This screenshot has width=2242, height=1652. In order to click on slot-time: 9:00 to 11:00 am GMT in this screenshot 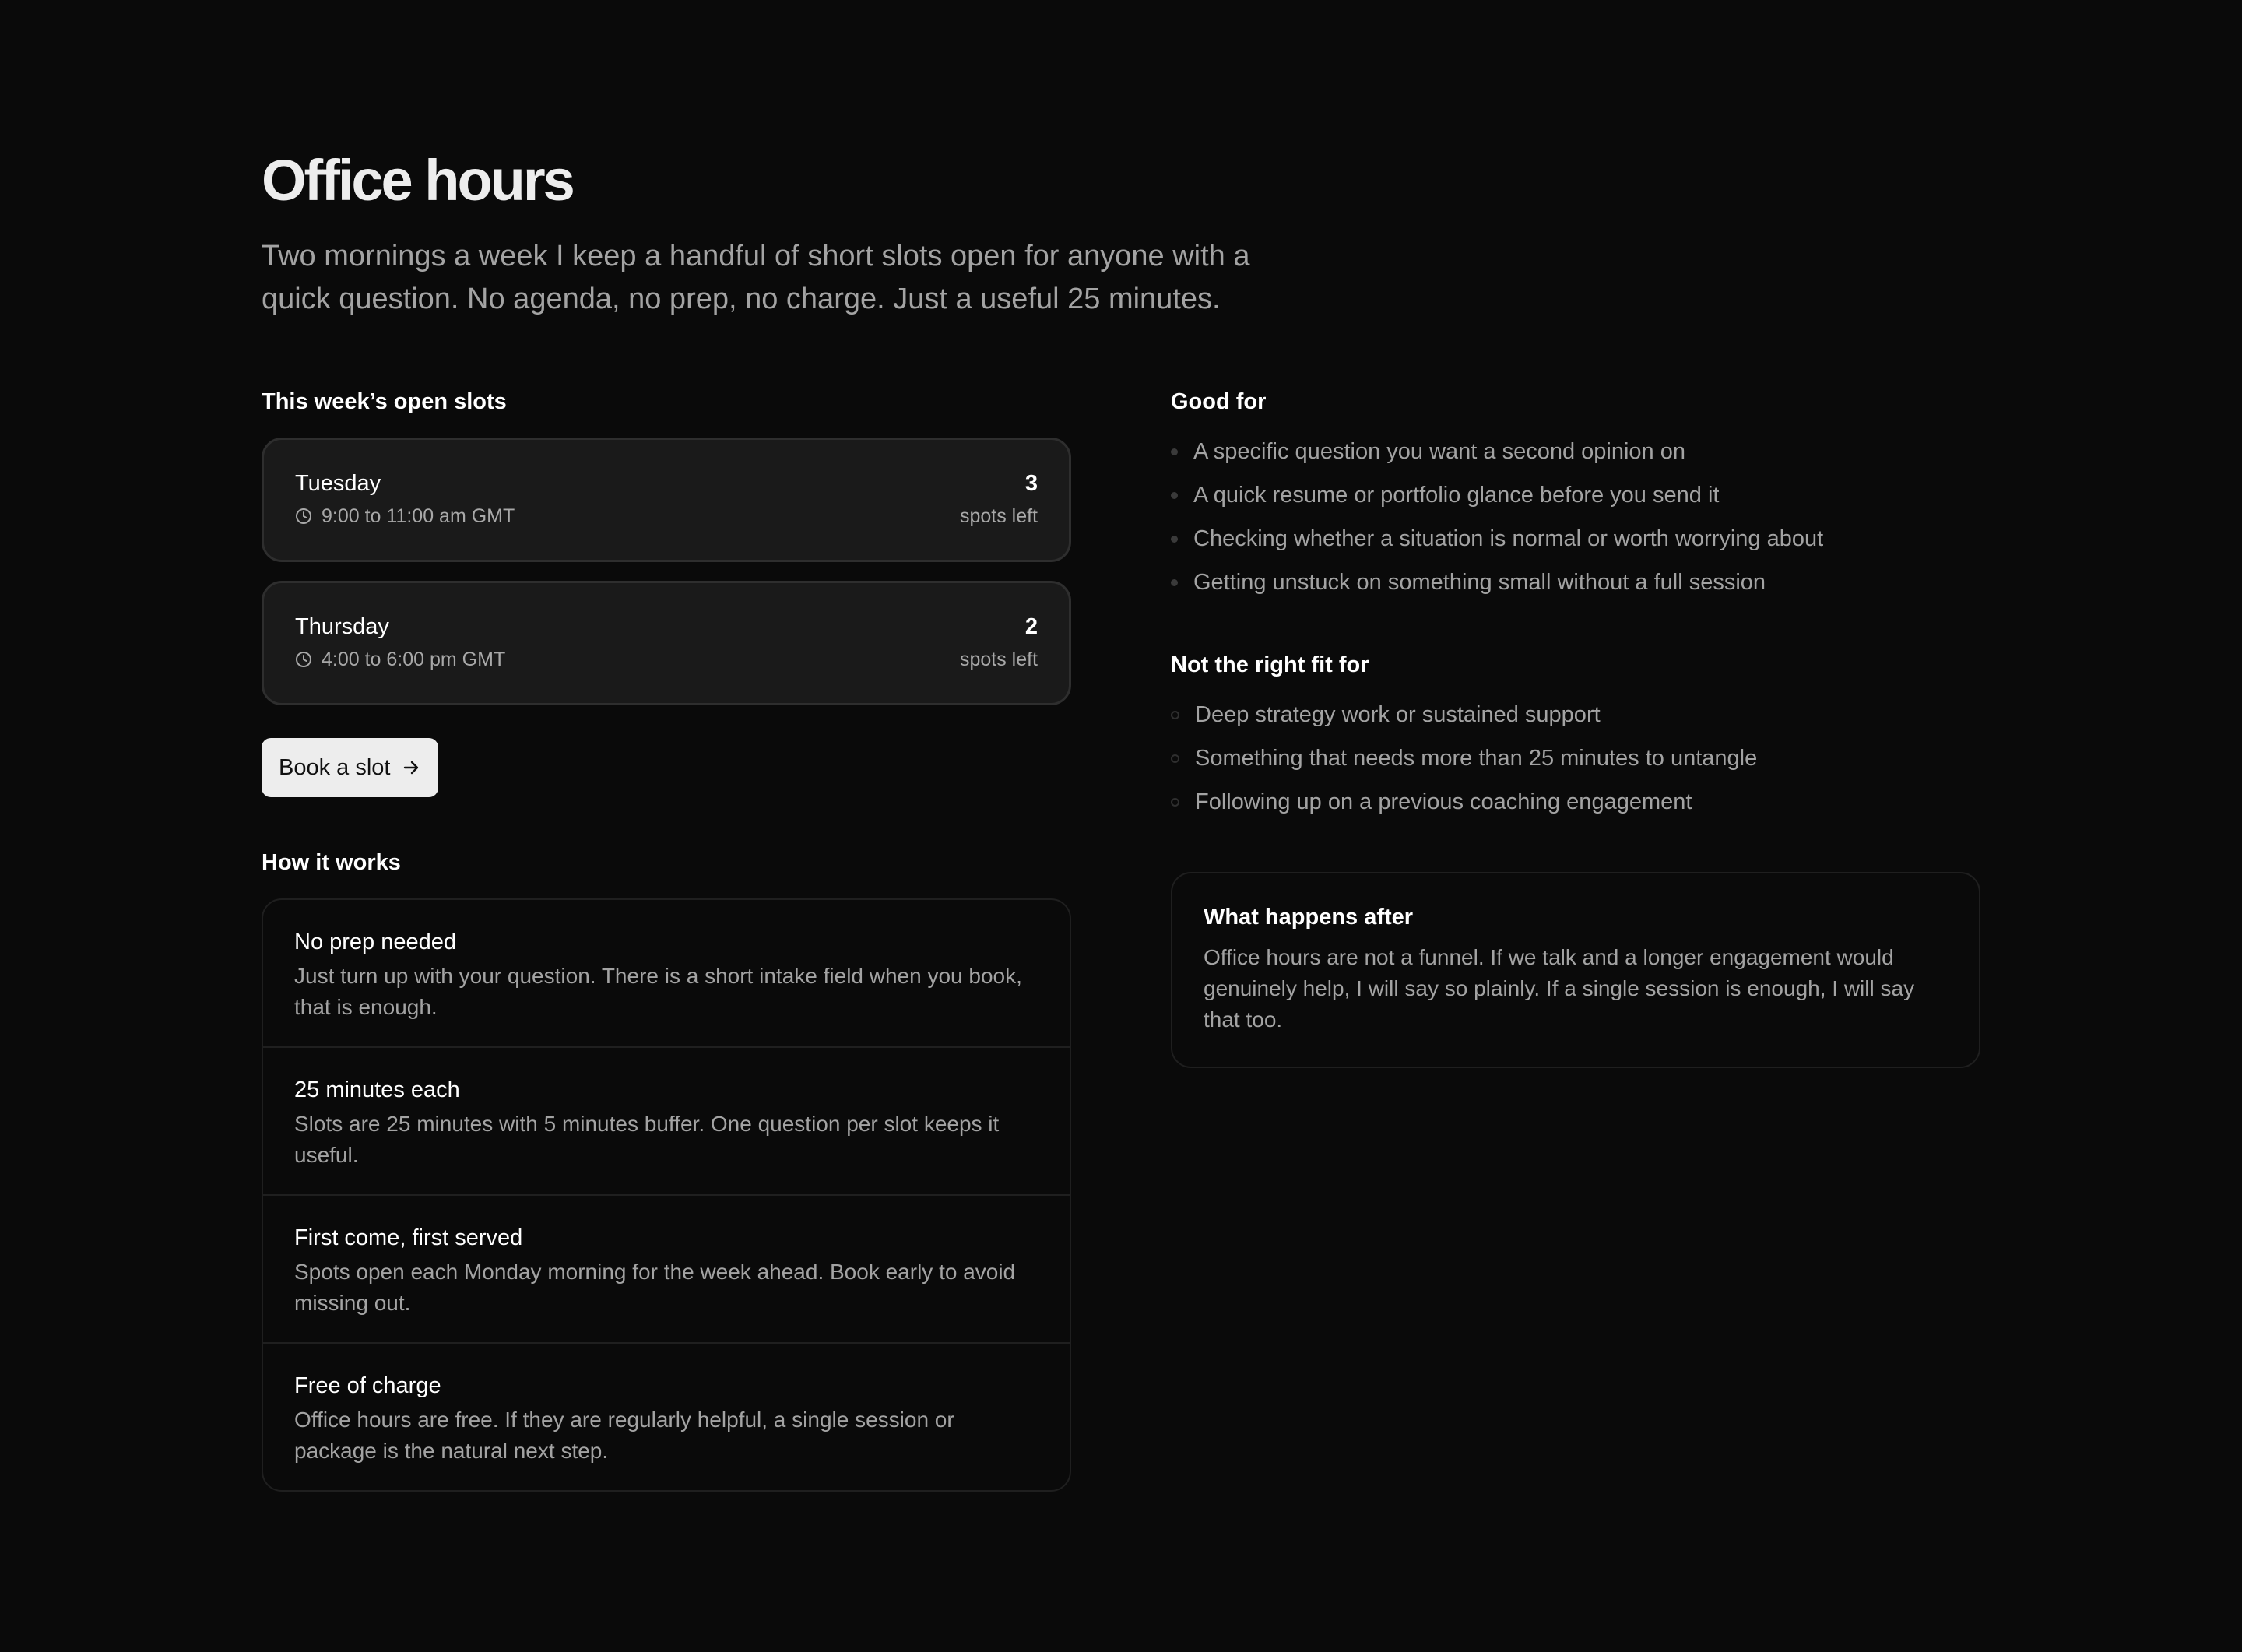, I will do `click(405, 516)`.